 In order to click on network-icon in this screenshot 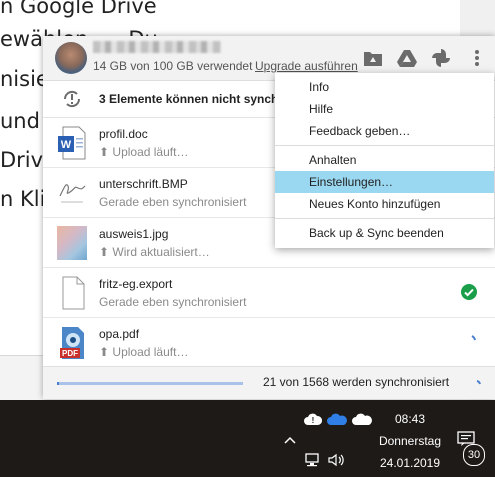, I will do `click(313, 460)`.